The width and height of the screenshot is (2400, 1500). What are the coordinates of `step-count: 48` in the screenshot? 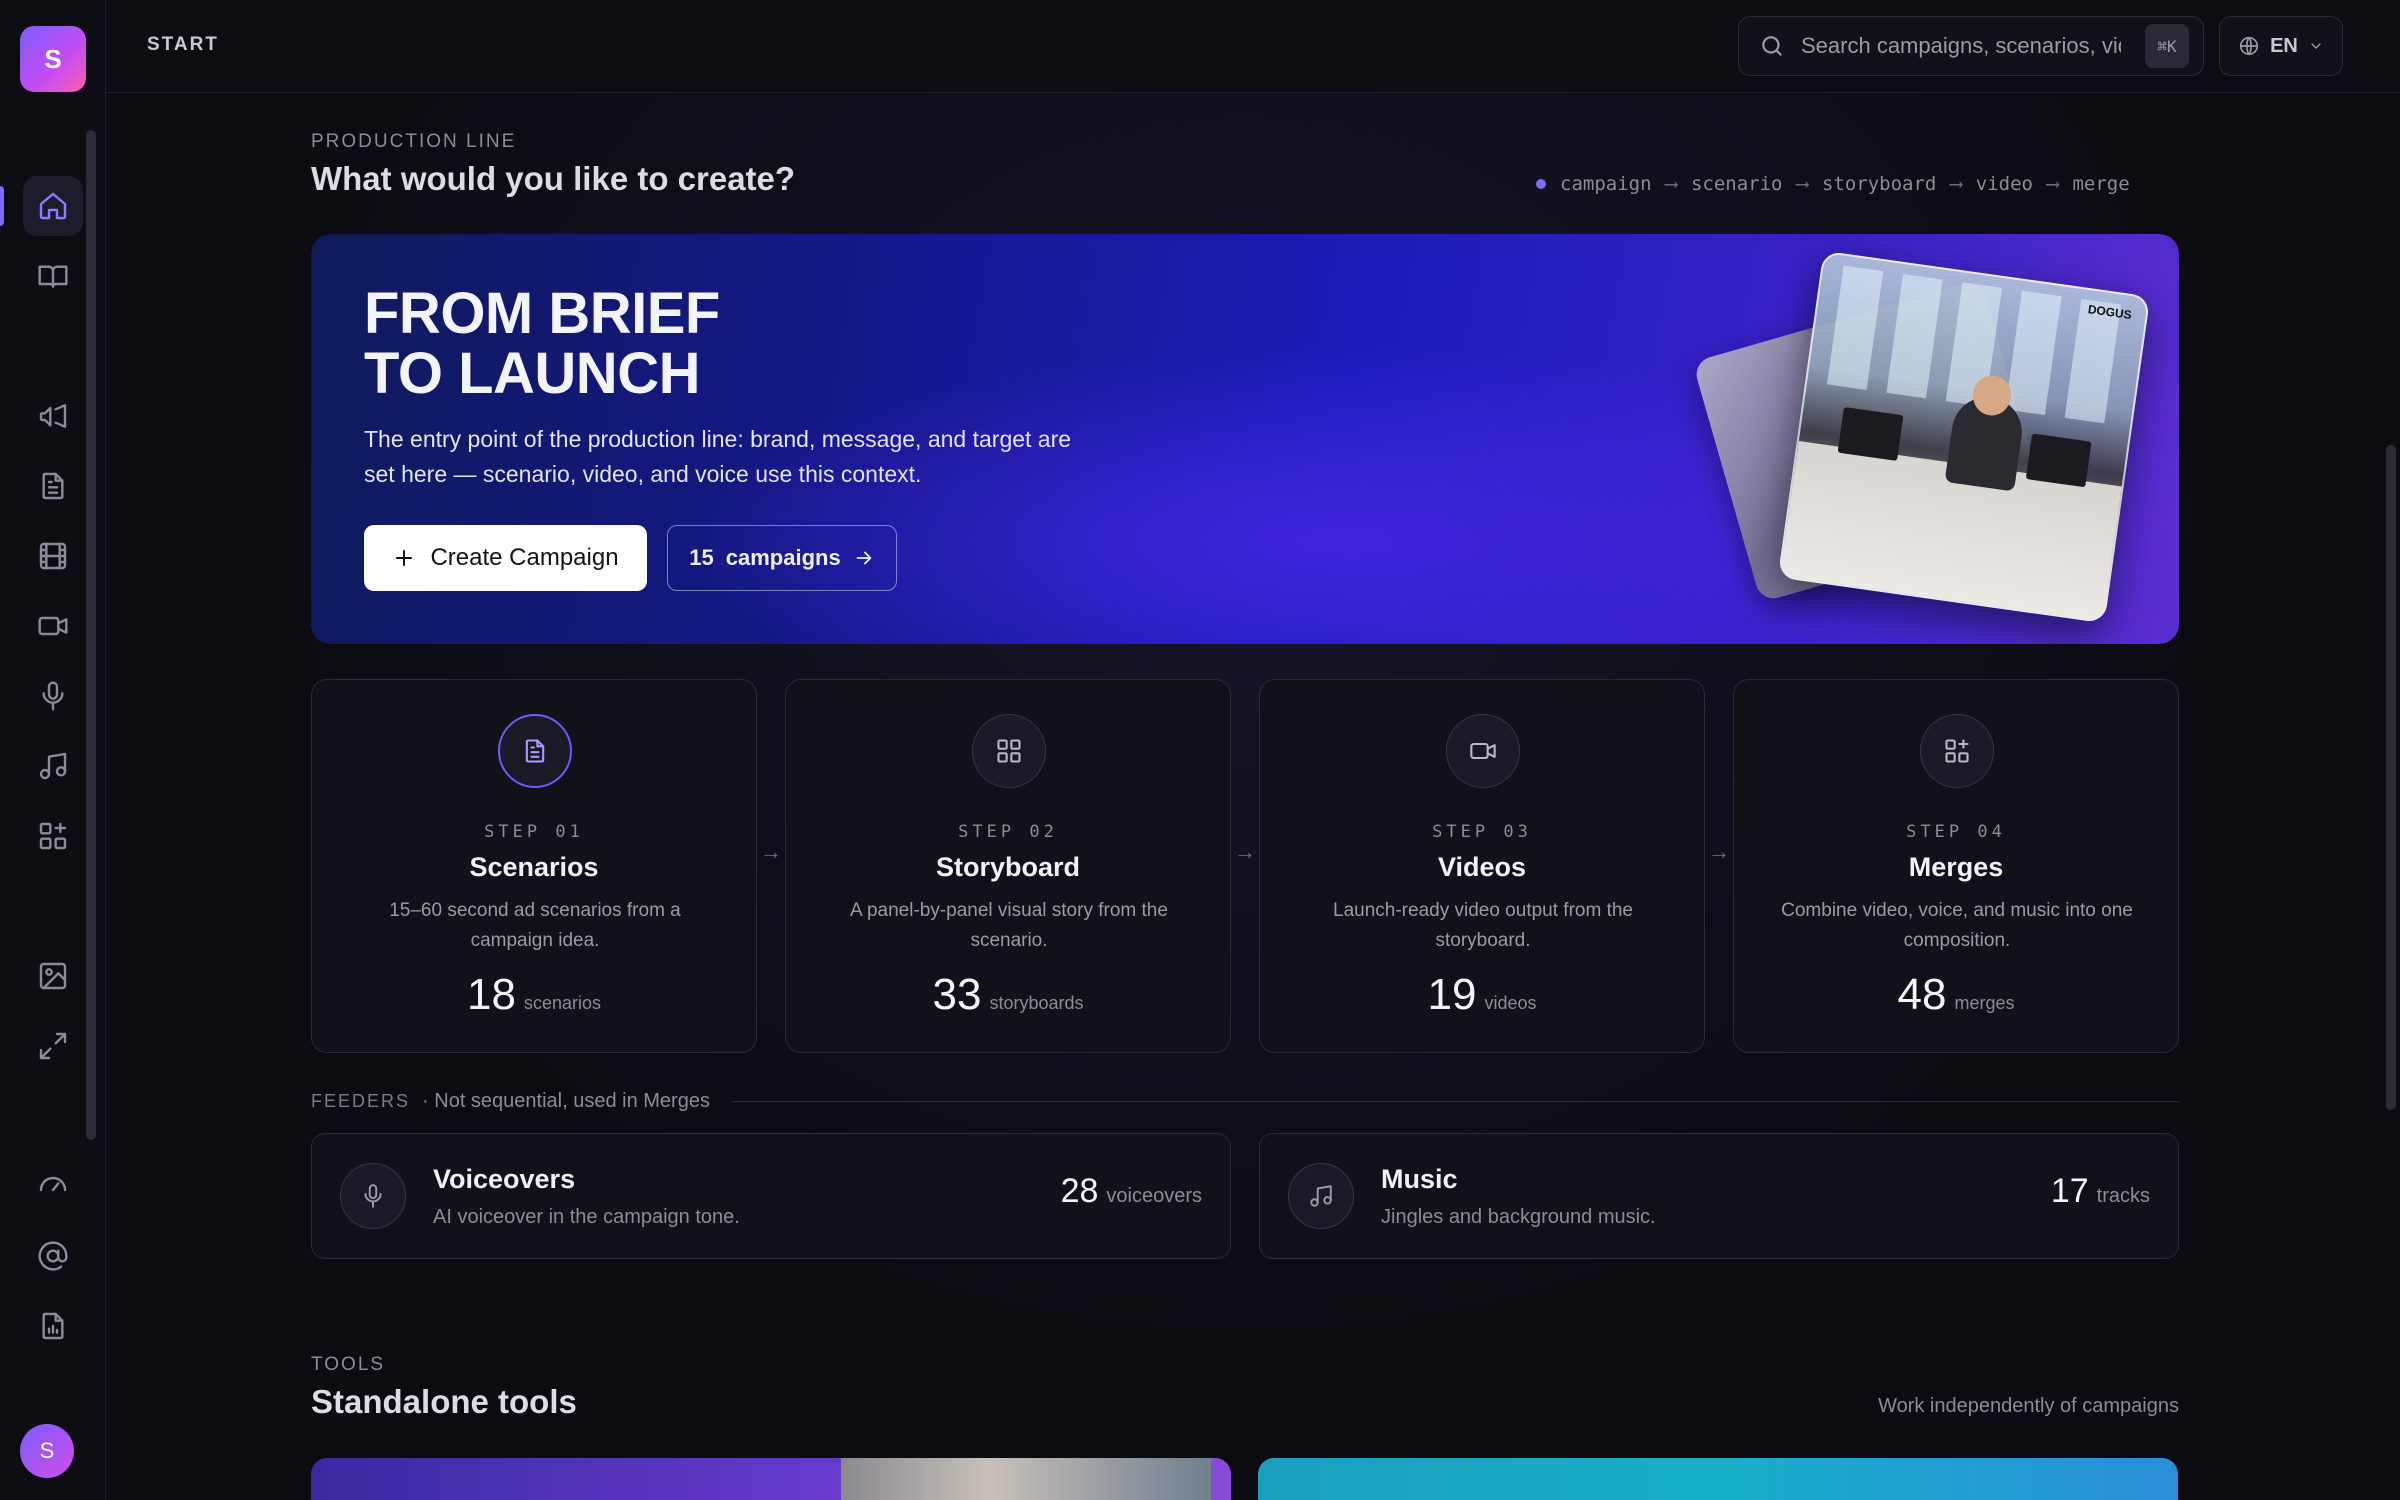 It's located at (1922, 994).